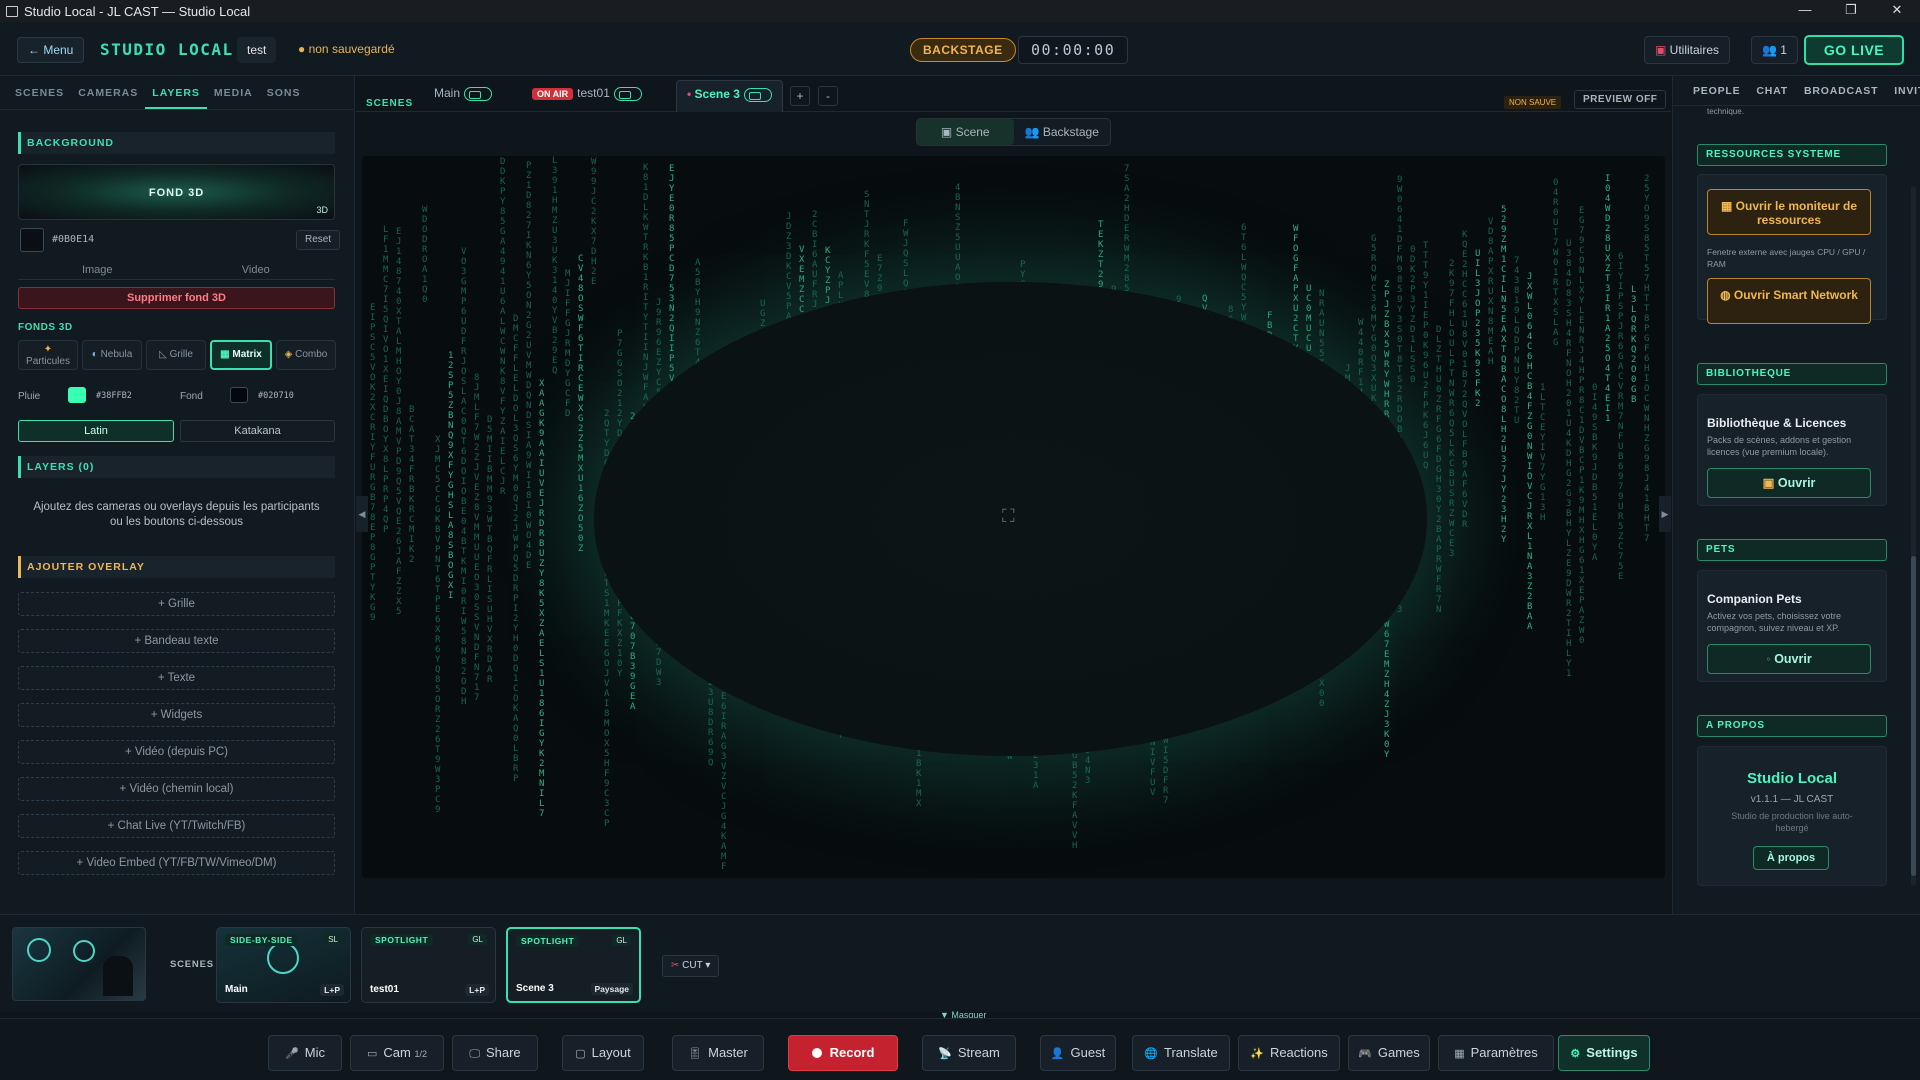 This screenshot has height=1080, width=1920. What do you see at coordinates (969, 1053) in the screenshot?
I see `stream-button: 📡 Stream` at bounding box center [969, 1053].